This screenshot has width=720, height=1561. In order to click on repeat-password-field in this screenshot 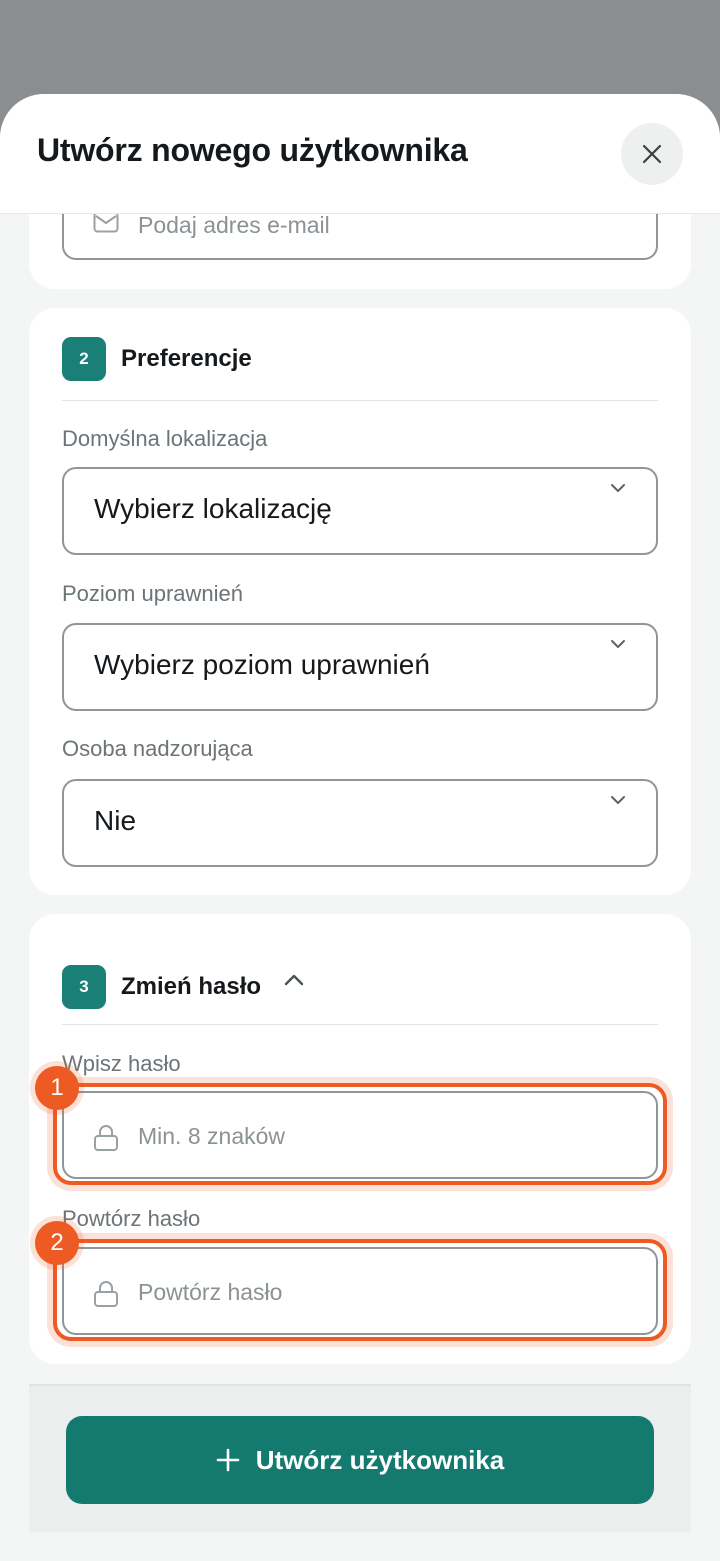, I will do `click(360, 1291)`.